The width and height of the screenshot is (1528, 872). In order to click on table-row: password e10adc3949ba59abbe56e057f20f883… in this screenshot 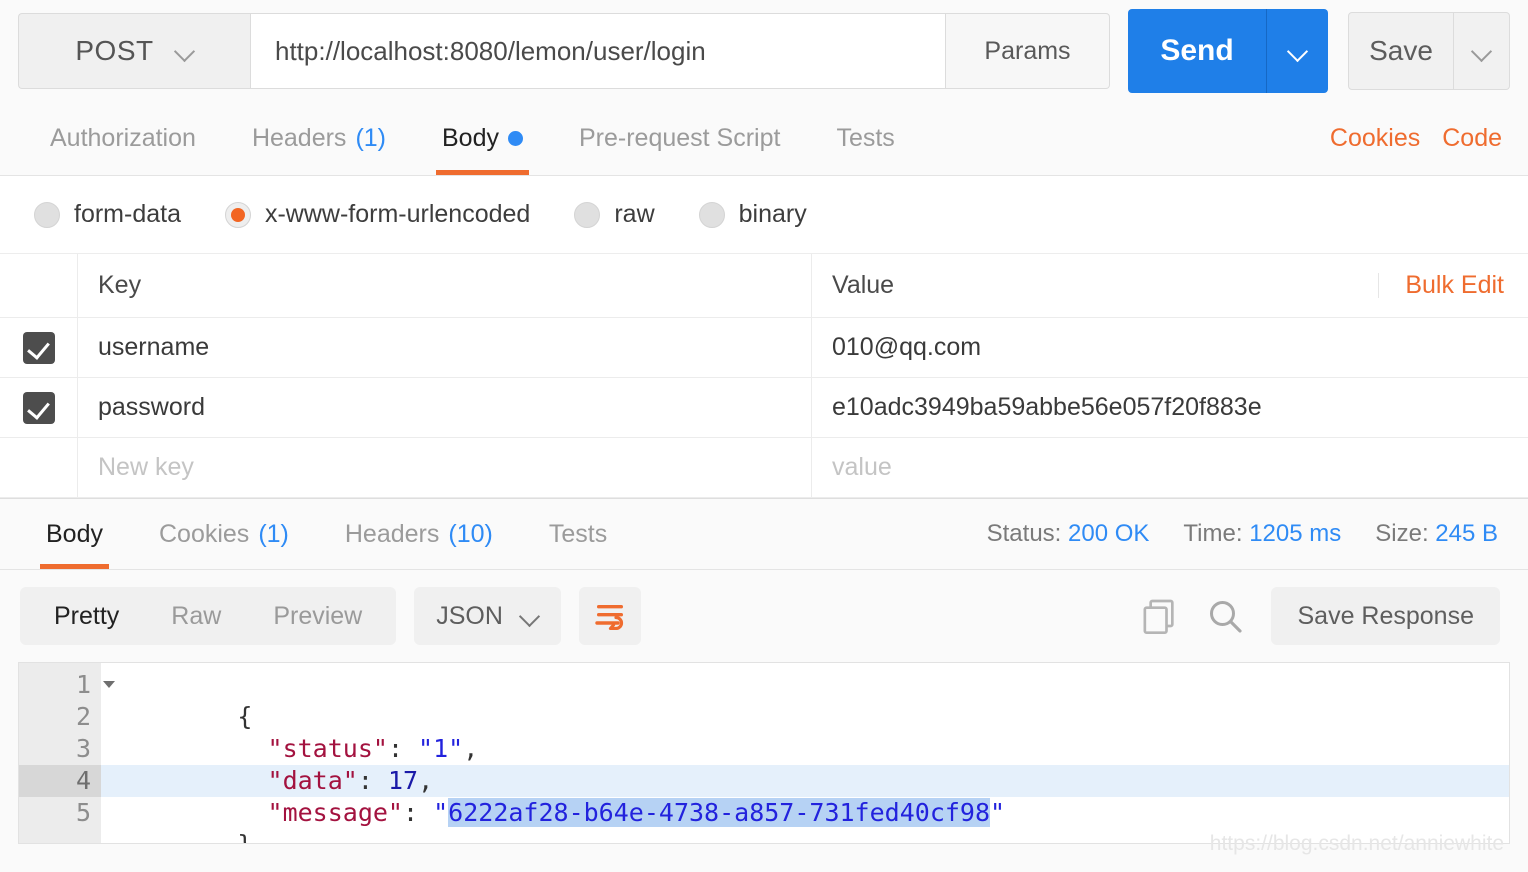, I will do `click(764, 408)`.